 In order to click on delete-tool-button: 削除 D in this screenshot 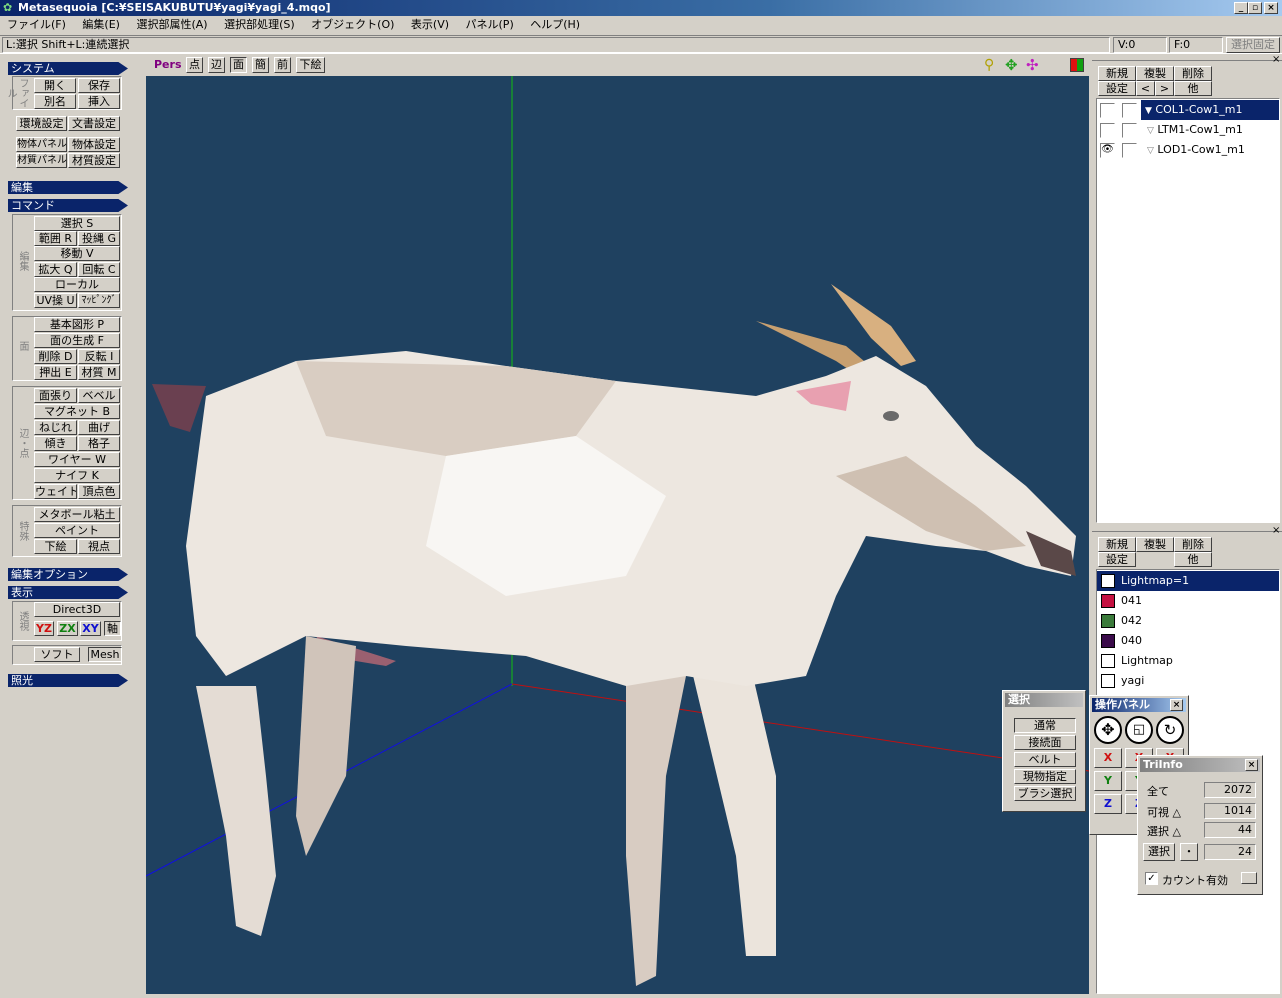, I will do `click(55, 356)`.